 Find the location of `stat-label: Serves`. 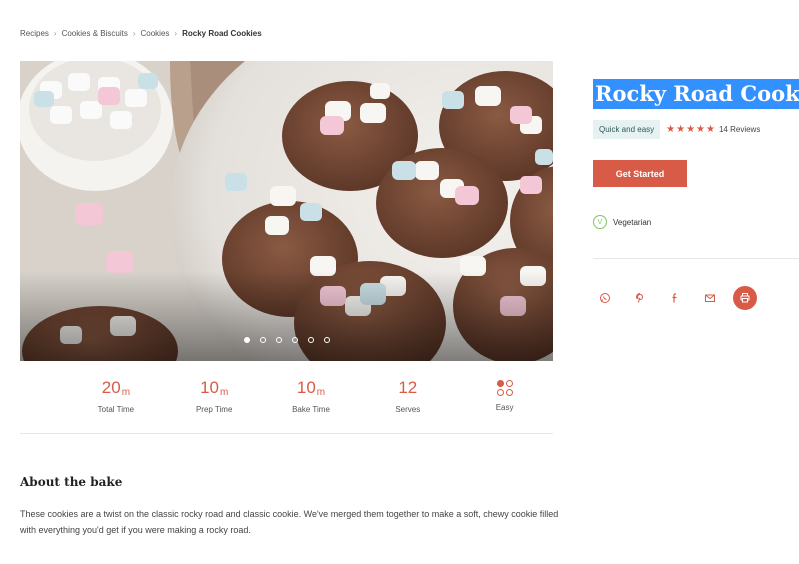

stat-label: Serves is located at coordinates (408, 409).